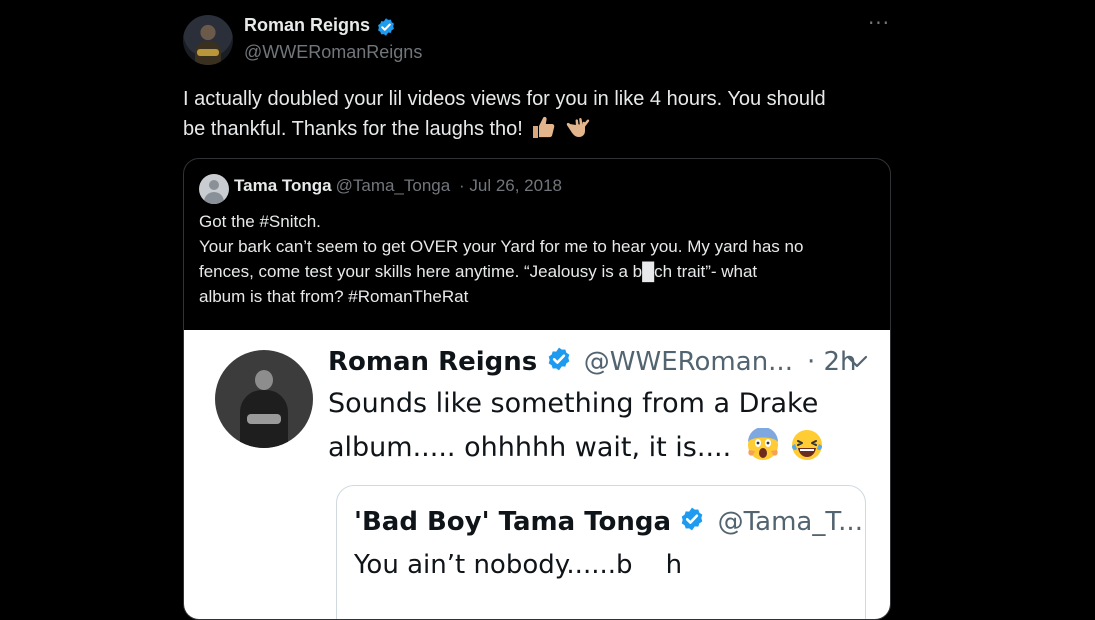 The height and width of the screenshot is (620, 1095). What do you see at coordinates (433, 362) in the screenshot?
I see `embedded-author-name: Roman Reigns` at bounding box center [433, 362].